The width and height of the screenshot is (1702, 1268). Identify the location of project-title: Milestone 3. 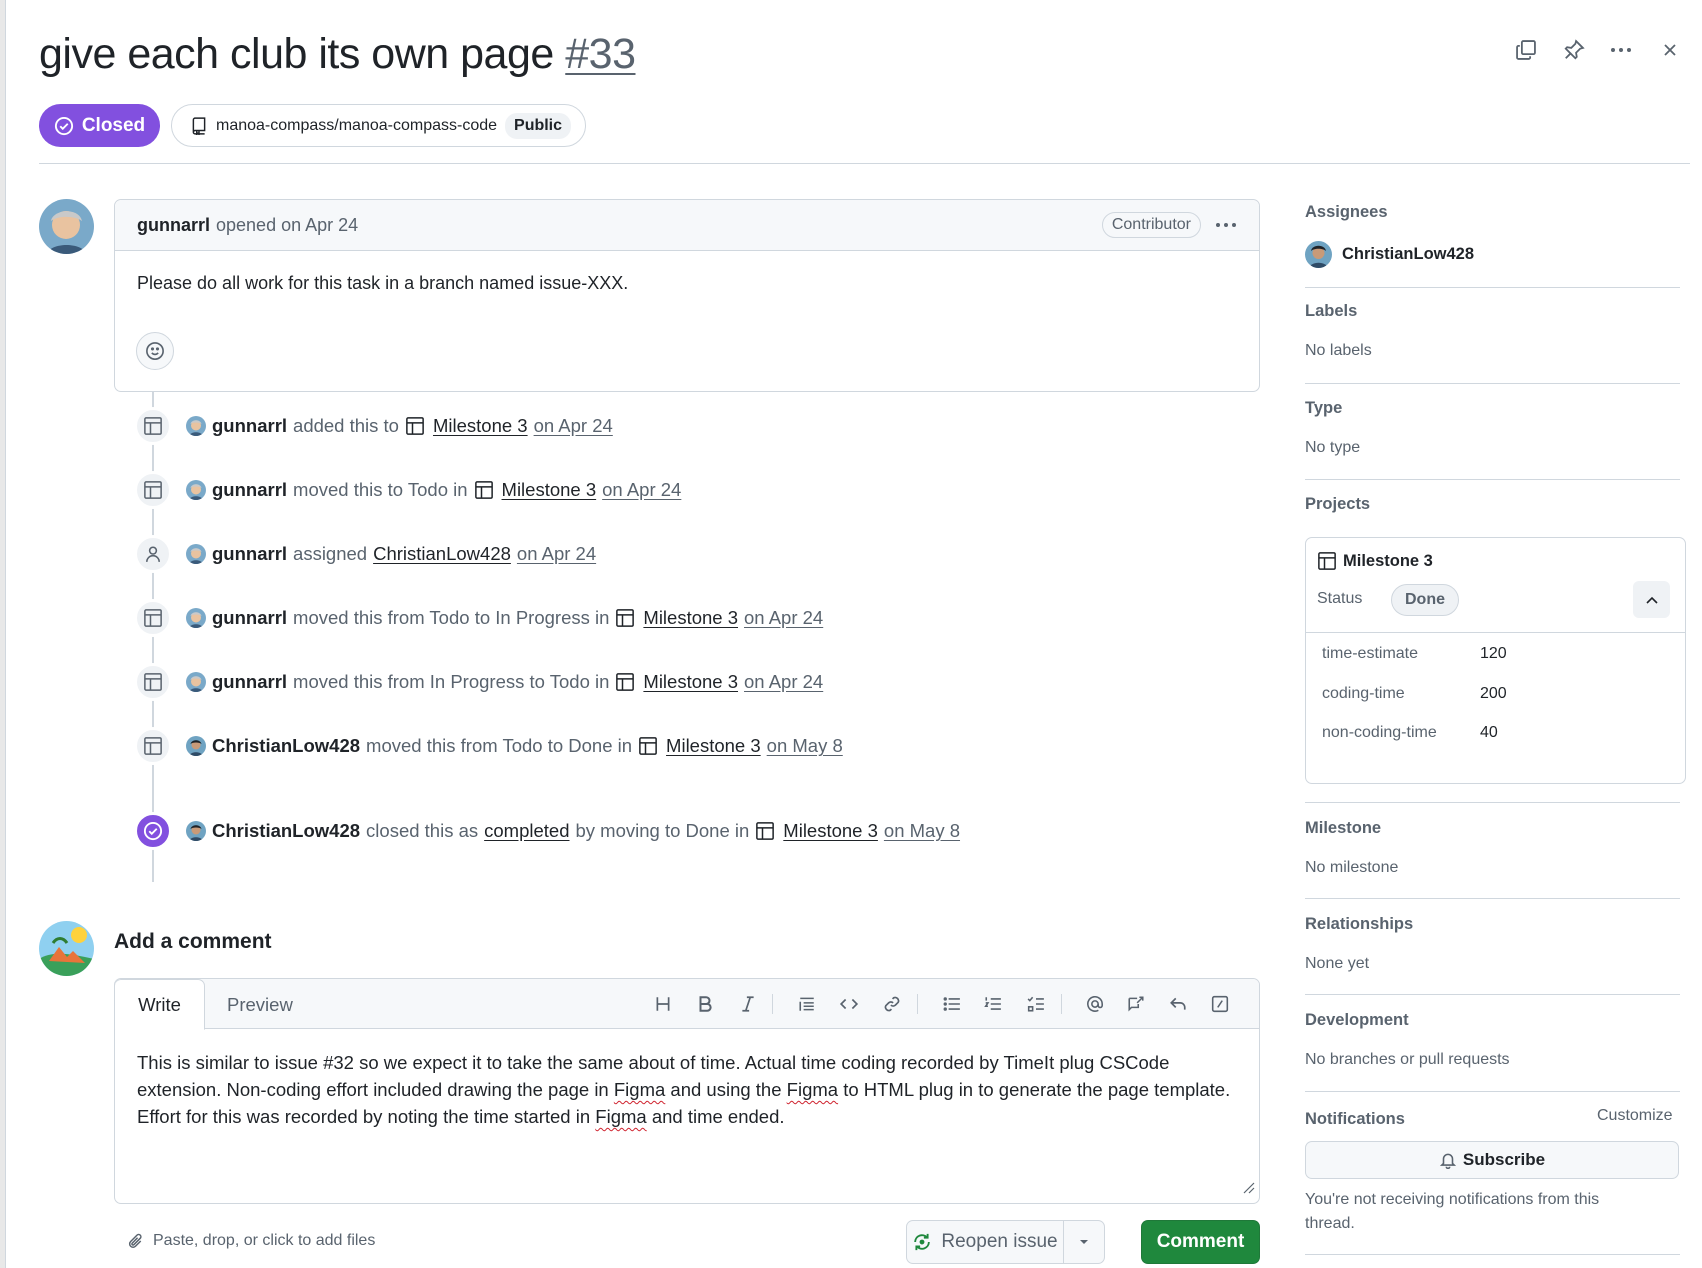
(1375, 561).